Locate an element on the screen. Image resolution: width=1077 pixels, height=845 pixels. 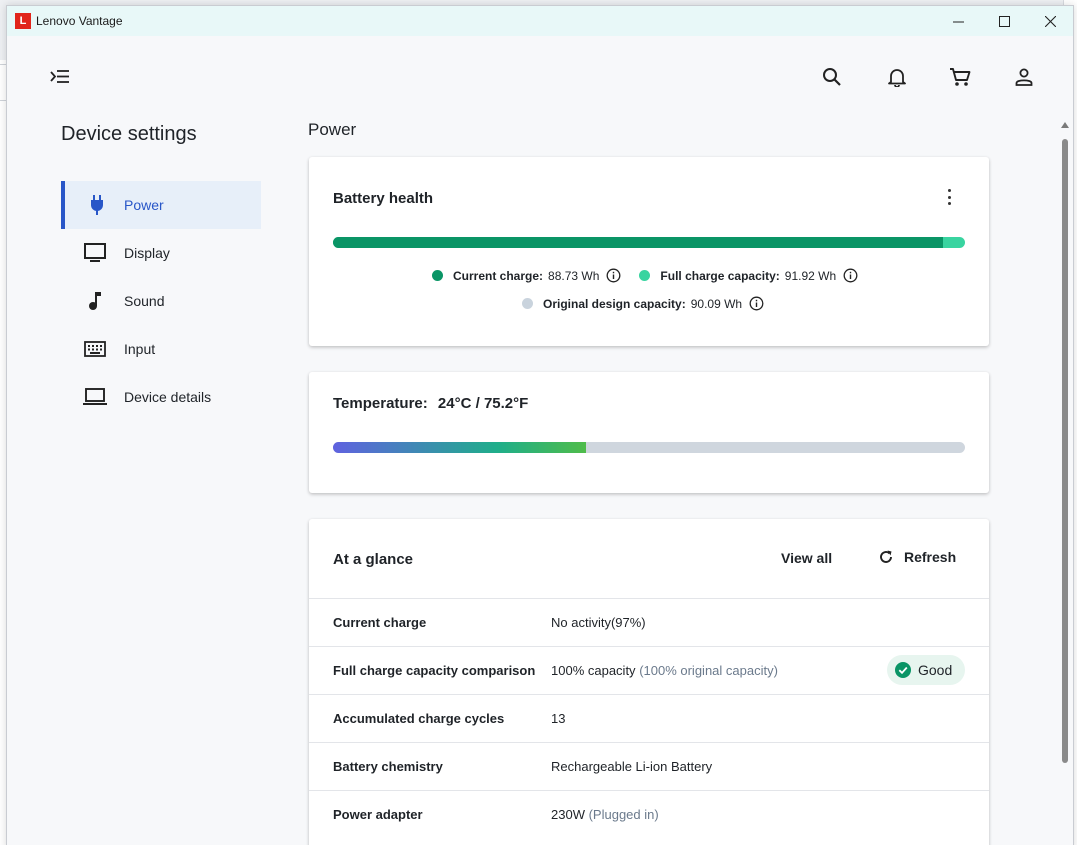
table-row: Accumulated charge cycles 13 is located at coordinates (649, 718).